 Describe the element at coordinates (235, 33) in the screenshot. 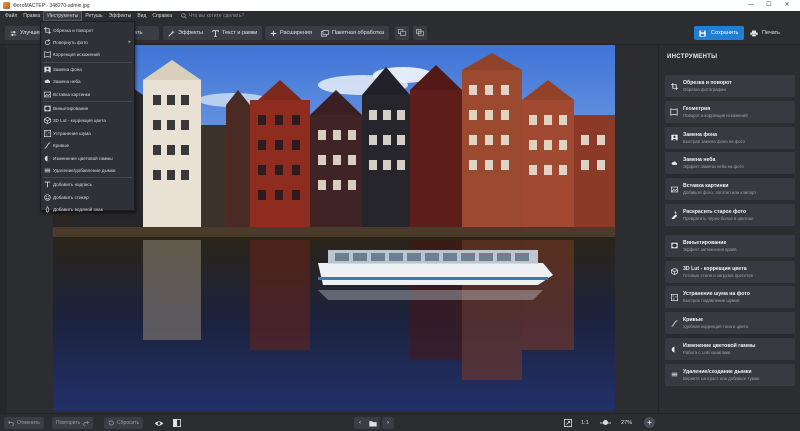

I see `text-frames-button: Текст и рамки` at that location.